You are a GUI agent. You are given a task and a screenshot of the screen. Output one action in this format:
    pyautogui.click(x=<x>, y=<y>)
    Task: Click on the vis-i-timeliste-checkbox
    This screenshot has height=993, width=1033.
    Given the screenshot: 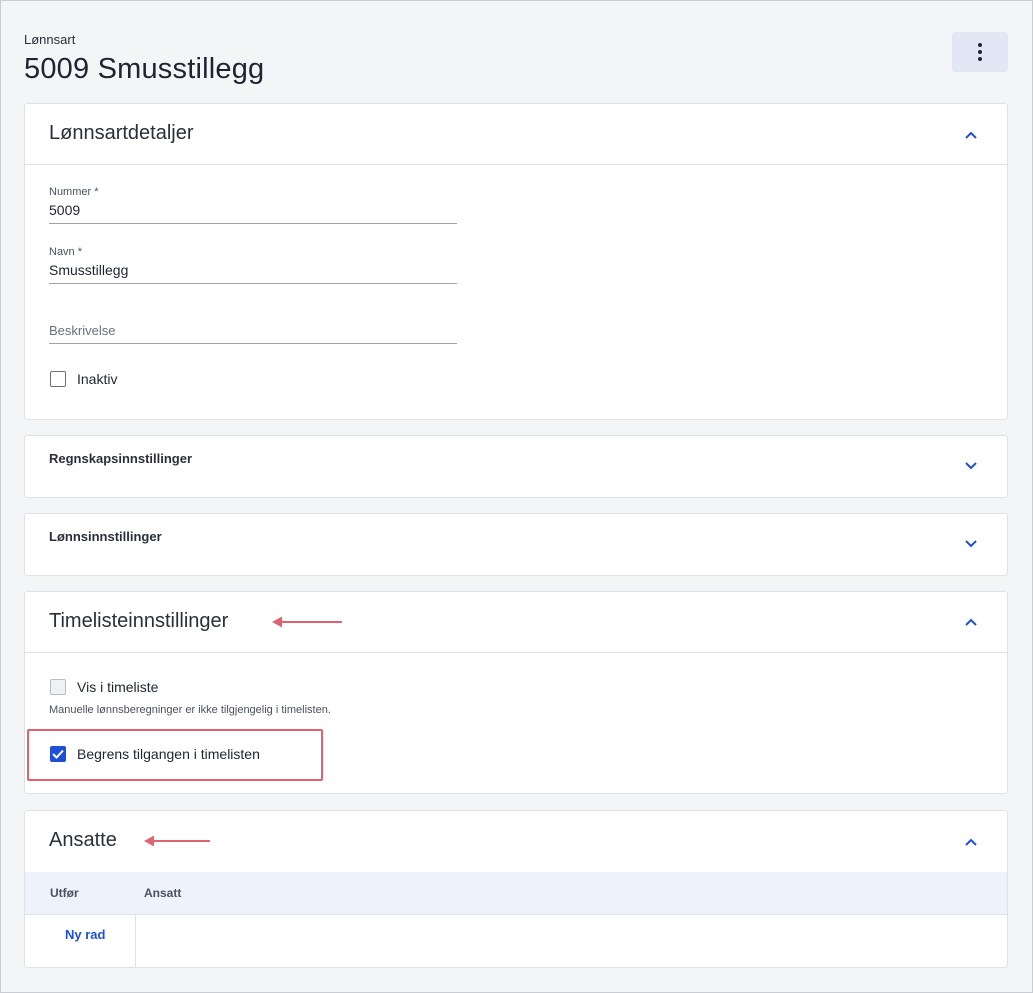 What is the action you would take?
    pyautogui.click(x=58, y=687)
    